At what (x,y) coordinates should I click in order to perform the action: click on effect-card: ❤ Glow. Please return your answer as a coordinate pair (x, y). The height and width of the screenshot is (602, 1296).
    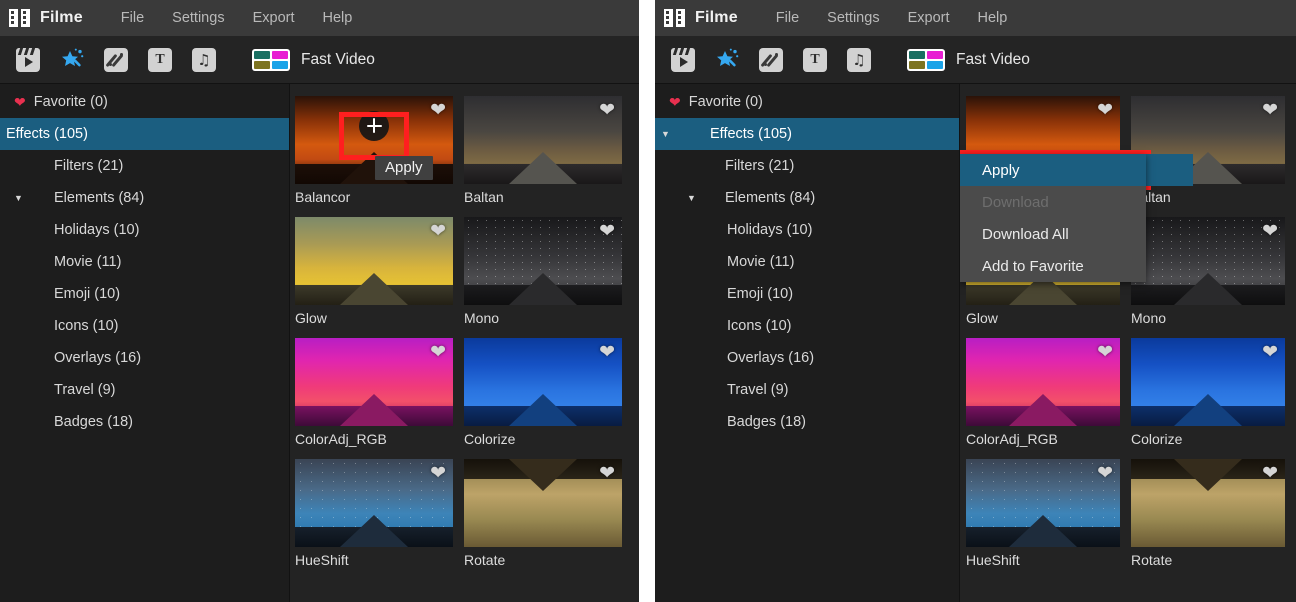
    Looking at the image, I should click on (374, 271).